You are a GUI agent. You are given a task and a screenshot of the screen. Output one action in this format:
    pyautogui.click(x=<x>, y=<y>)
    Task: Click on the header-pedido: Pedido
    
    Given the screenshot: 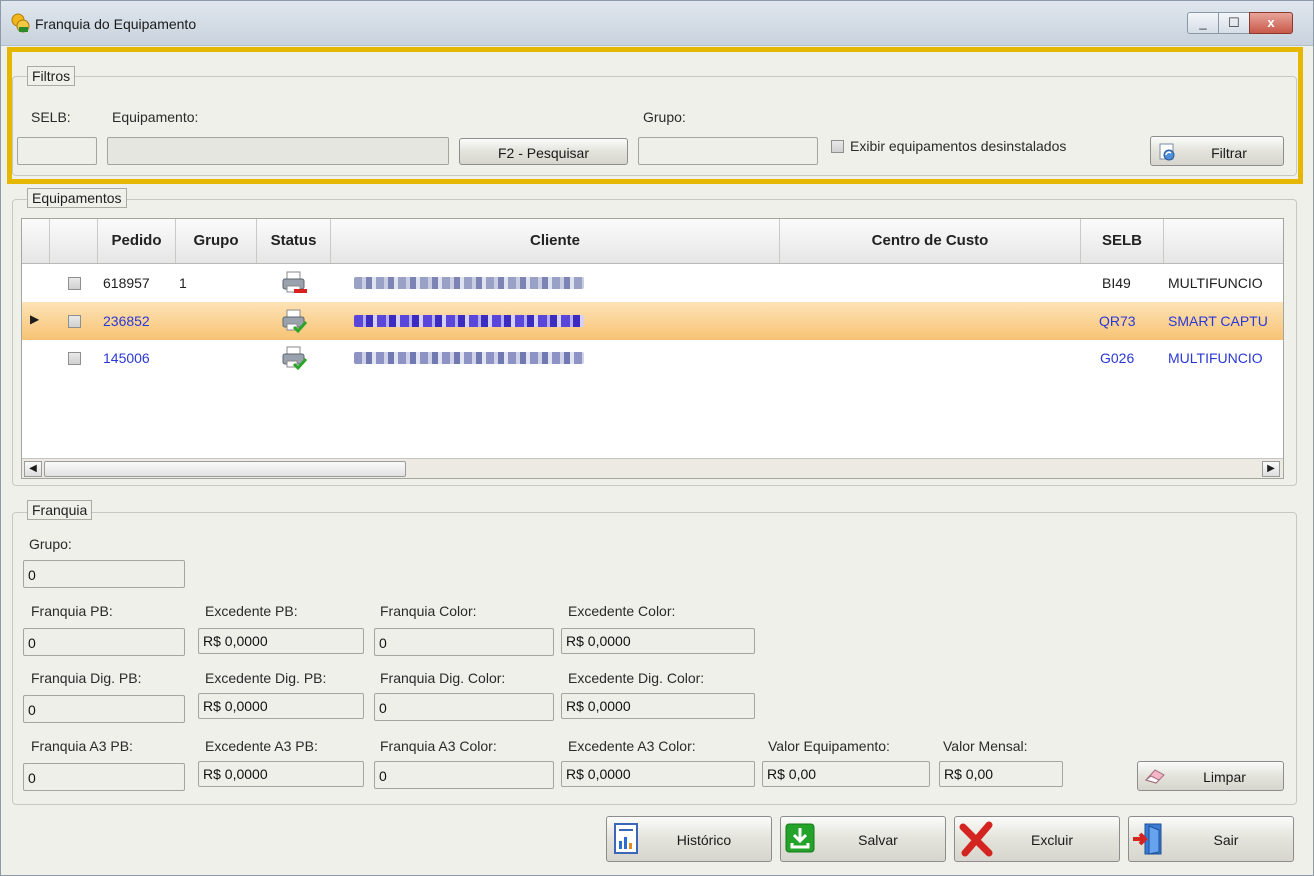 What is the action you would take?
    pyautogui.click(x=137, y=241)
    